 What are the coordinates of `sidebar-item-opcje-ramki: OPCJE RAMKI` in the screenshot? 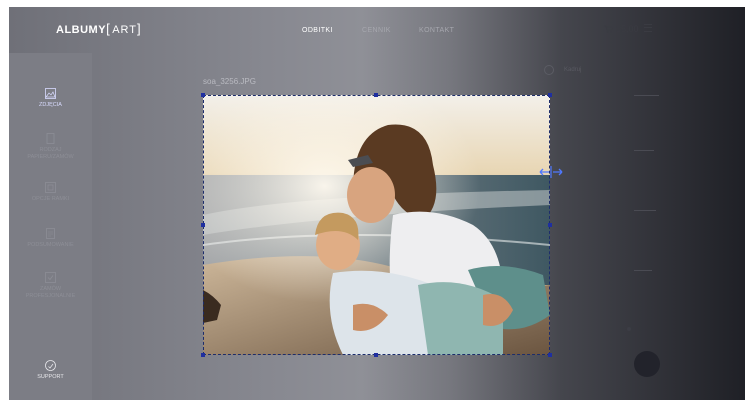 It's located at (50, 192).